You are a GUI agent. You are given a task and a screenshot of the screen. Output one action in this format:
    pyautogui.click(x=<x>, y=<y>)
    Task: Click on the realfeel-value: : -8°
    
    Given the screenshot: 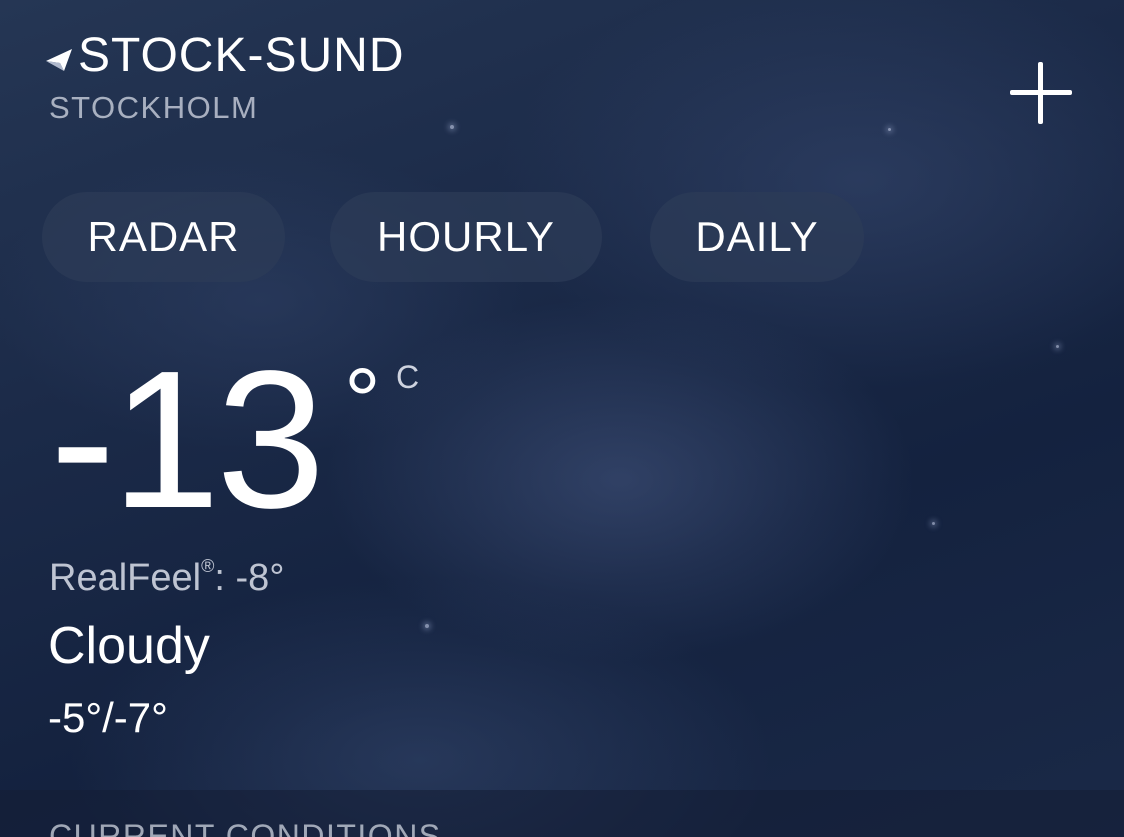 What is the action you would take?
    pyautogui.click(x=249, y=578)
    